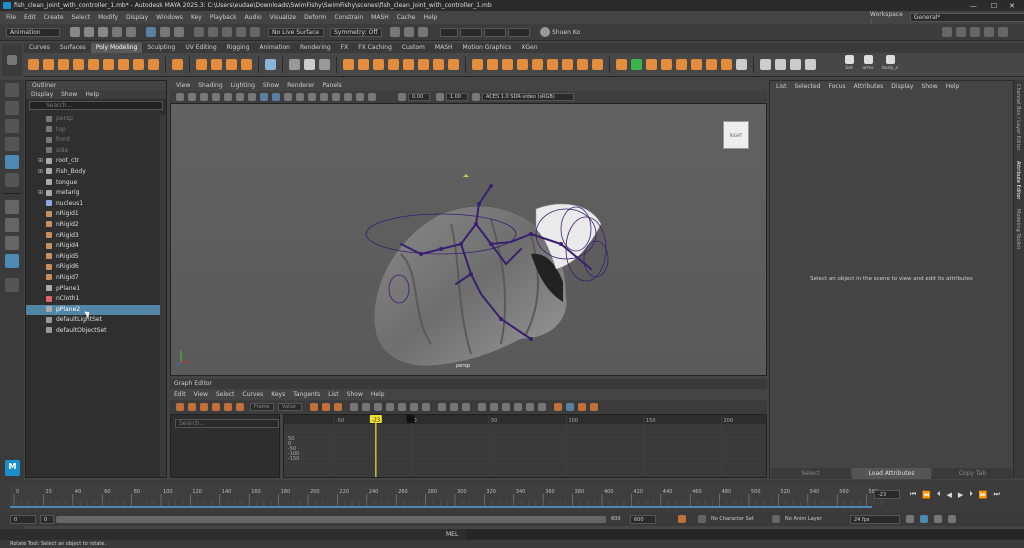  I want to click on outliner-item-top: top, so click(96, 130).